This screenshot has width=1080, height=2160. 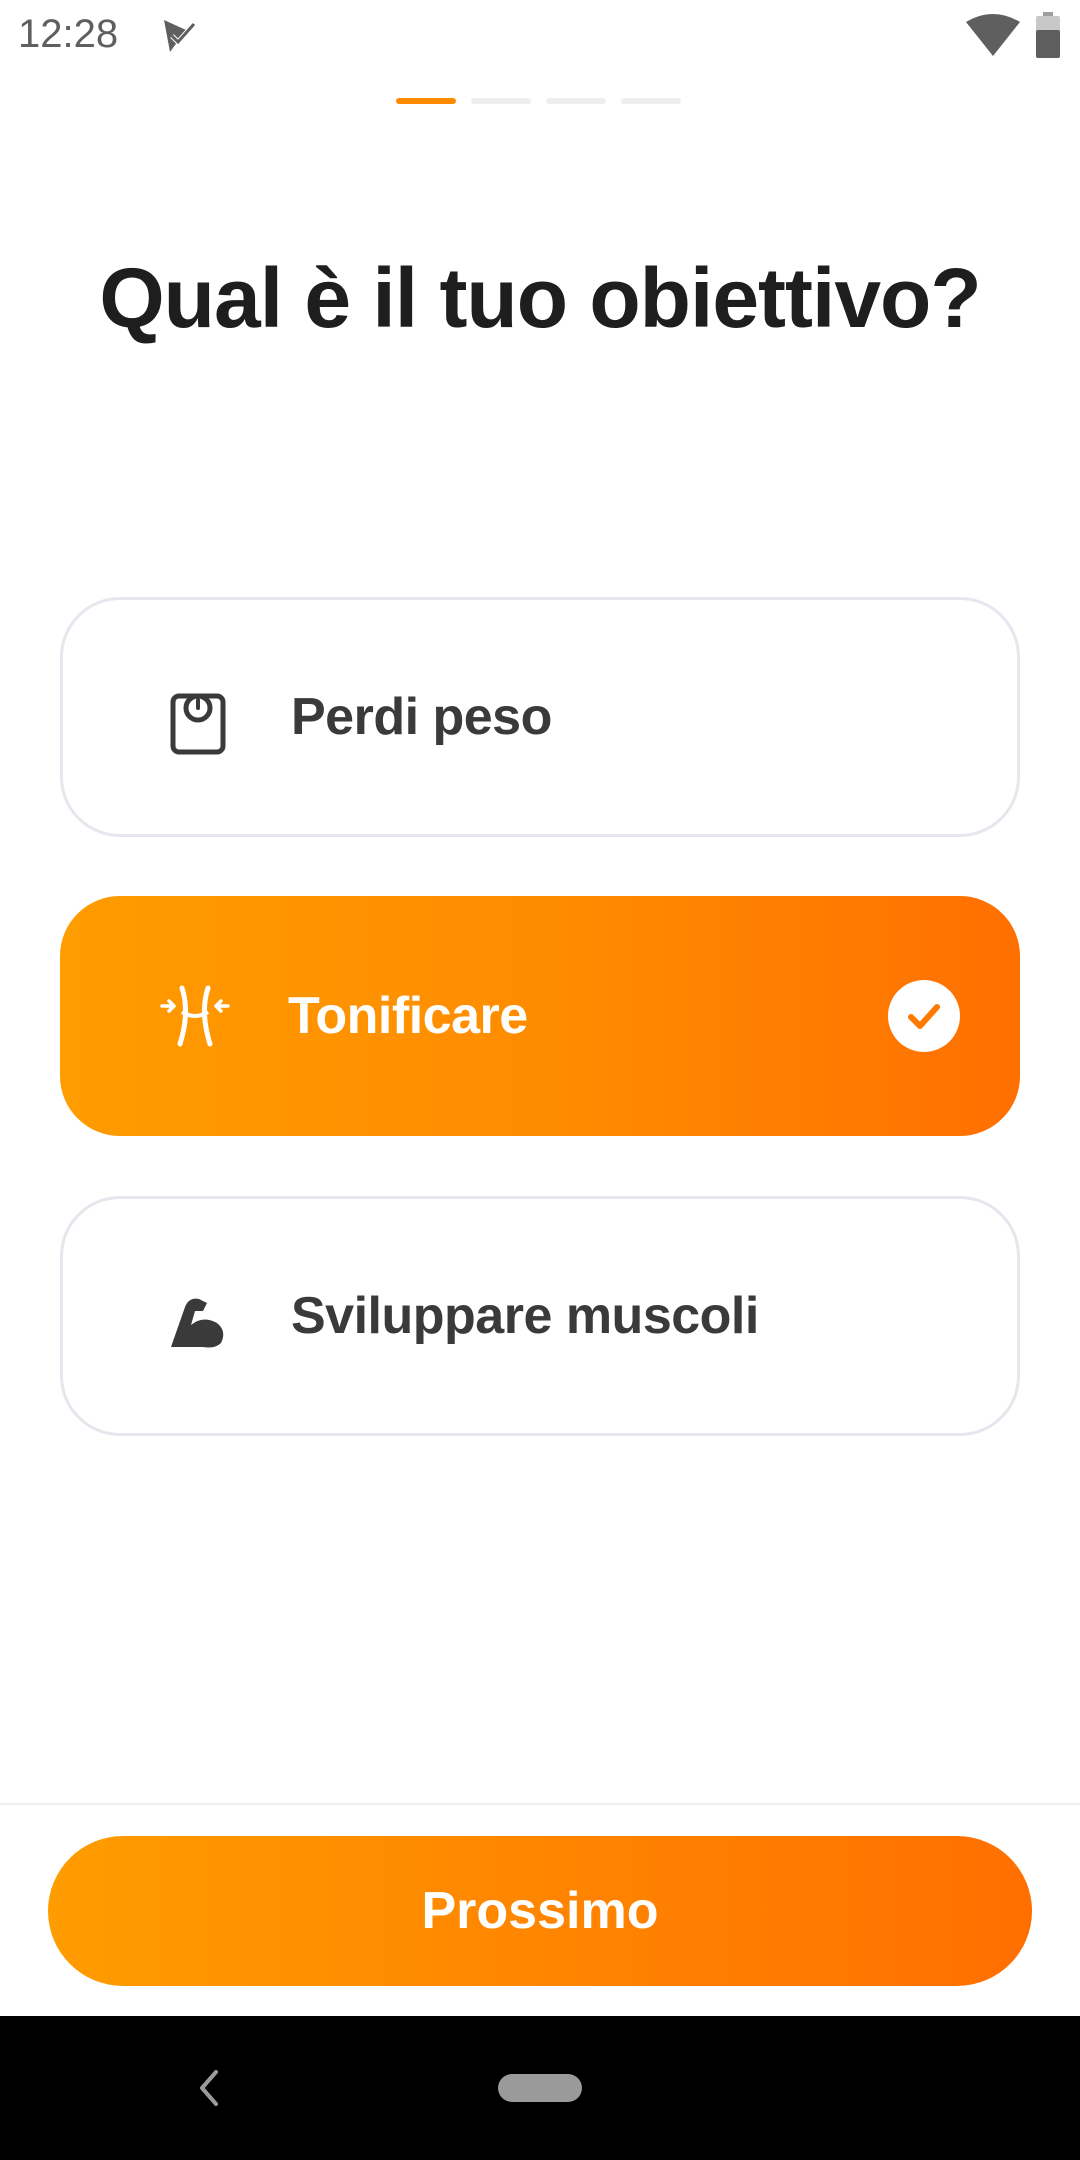 I want to click on wifi-icon, so click(x=993, y=35).